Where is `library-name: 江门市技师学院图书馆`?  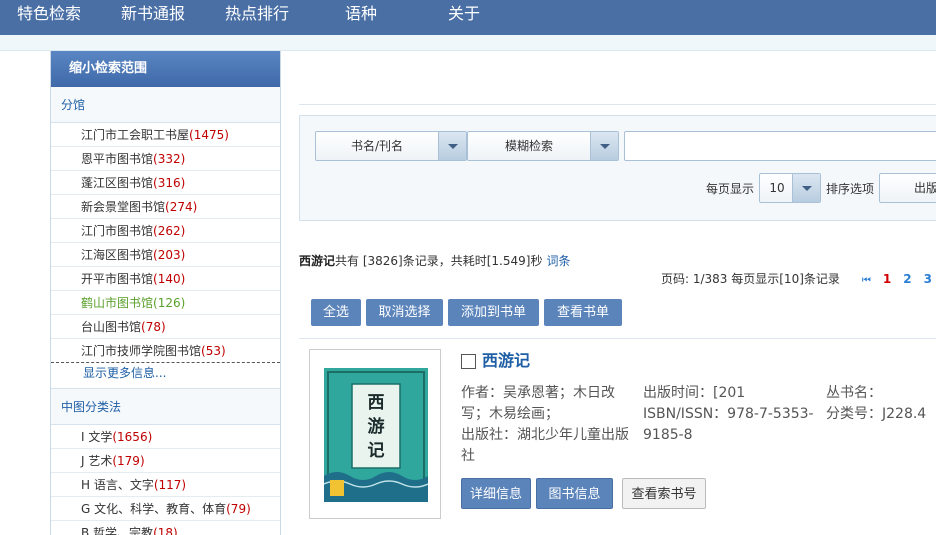
library-name: 江门市技师学院图书馆 is located at coordinates (141, 351).